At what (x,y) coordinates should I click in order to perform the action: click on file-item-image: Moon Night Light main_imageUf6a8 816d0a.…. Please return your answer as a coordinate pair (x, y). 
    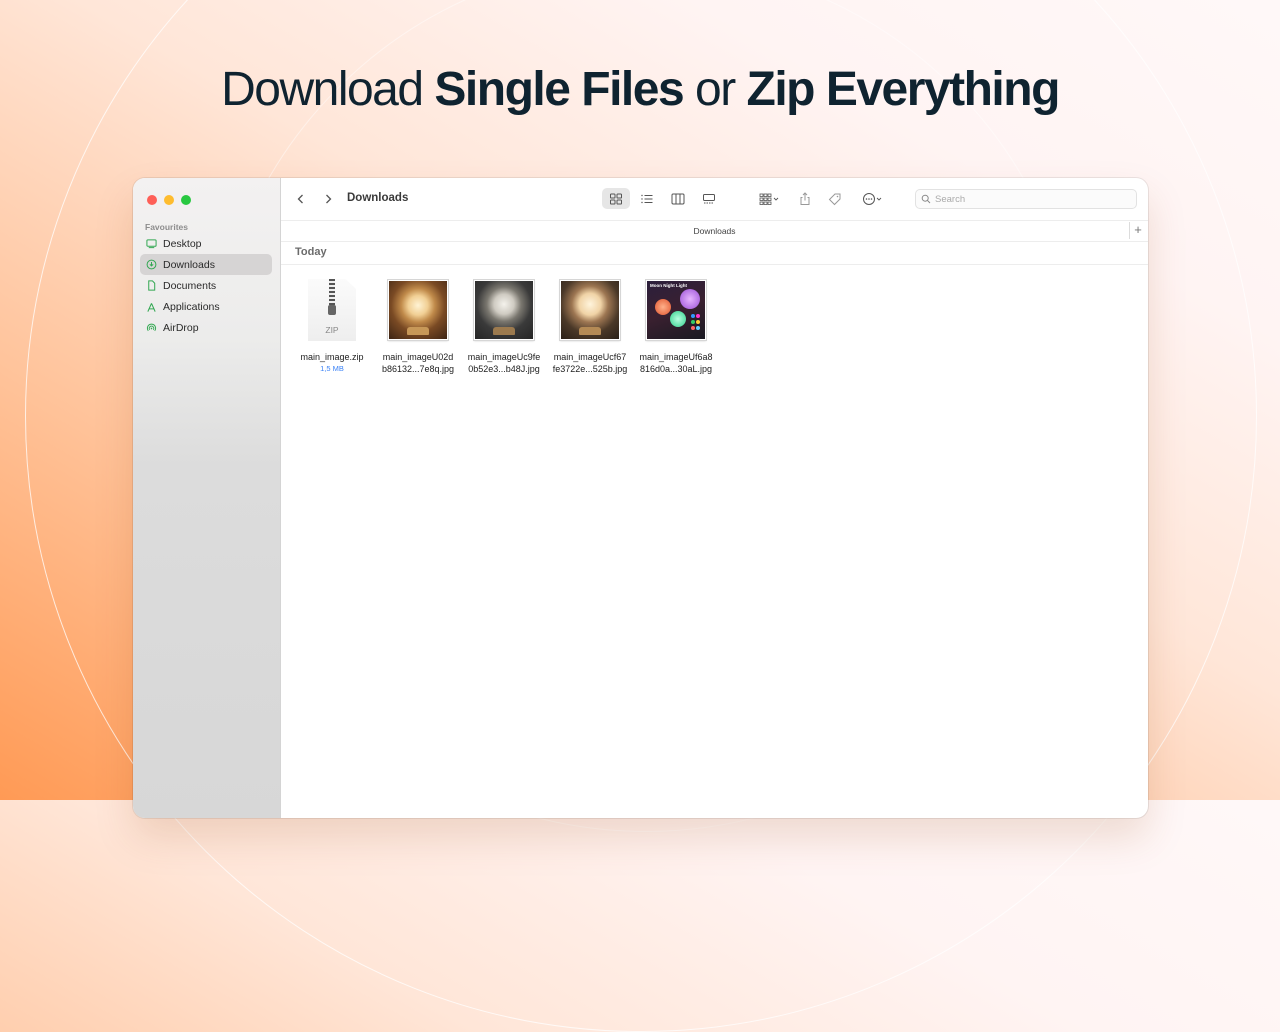
    Looking at the image, I should click on (676, 326).